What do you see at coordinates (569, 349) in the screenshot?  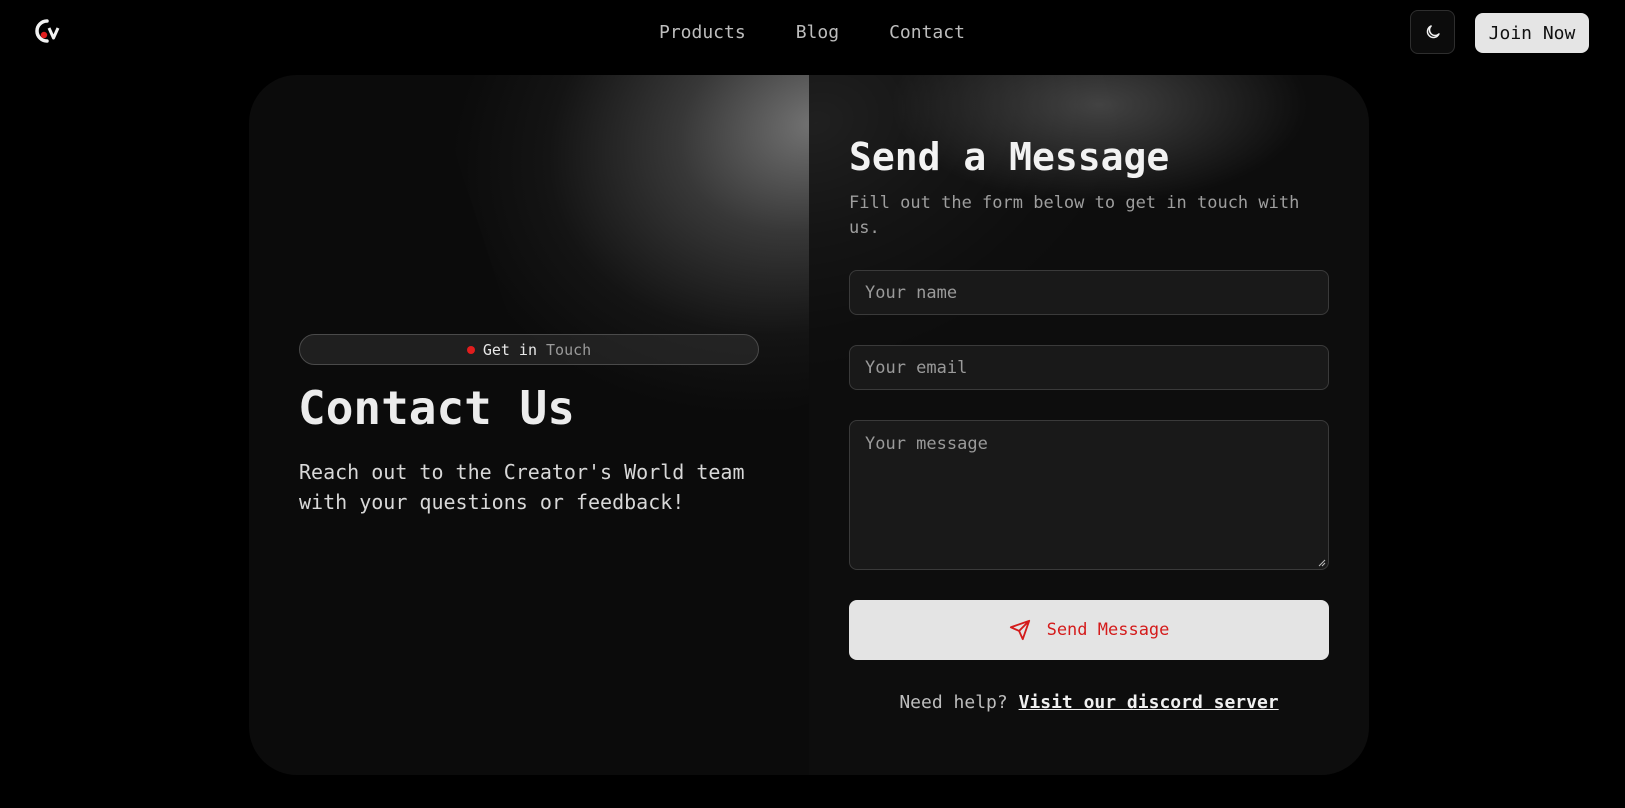 I see `badge-label-secondary: Touch` at bounding box center [569, 349].